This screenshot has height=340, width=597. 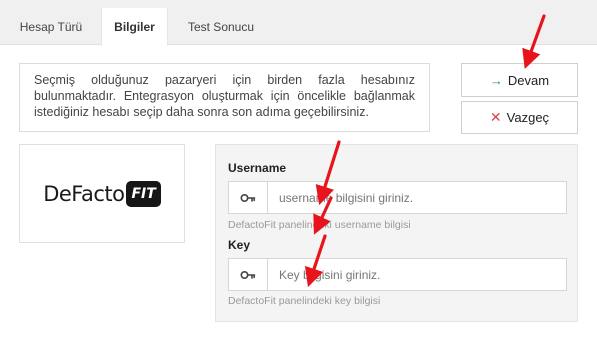 I want to click on vazgec-button-label: Vazgeç, so click(x=528, y=117).